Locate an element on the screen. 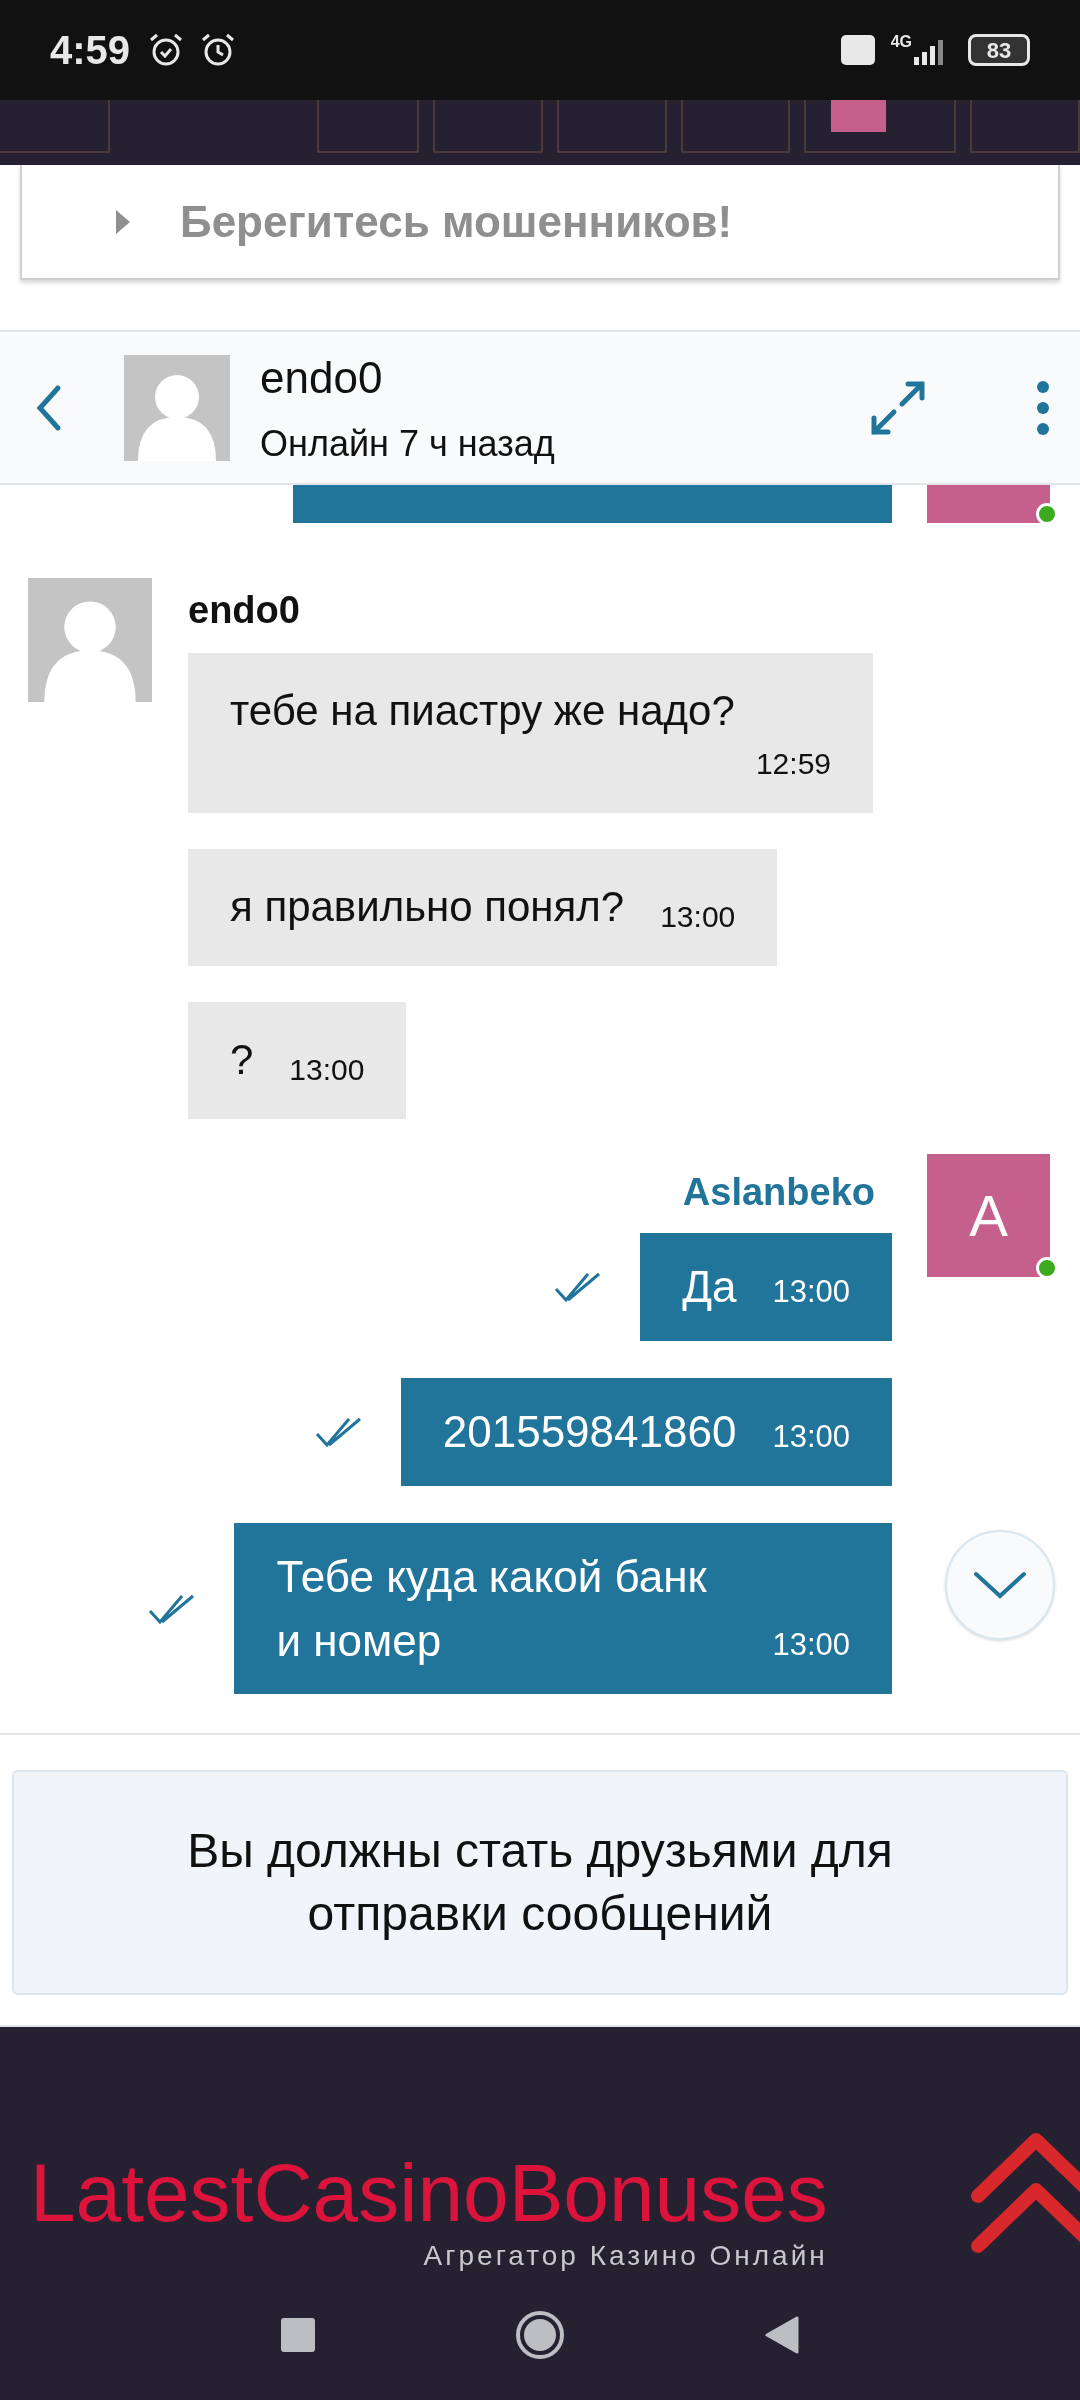 This screenshot has height=2400, width=1080. more-icon is located at coordinates (1043, 407).